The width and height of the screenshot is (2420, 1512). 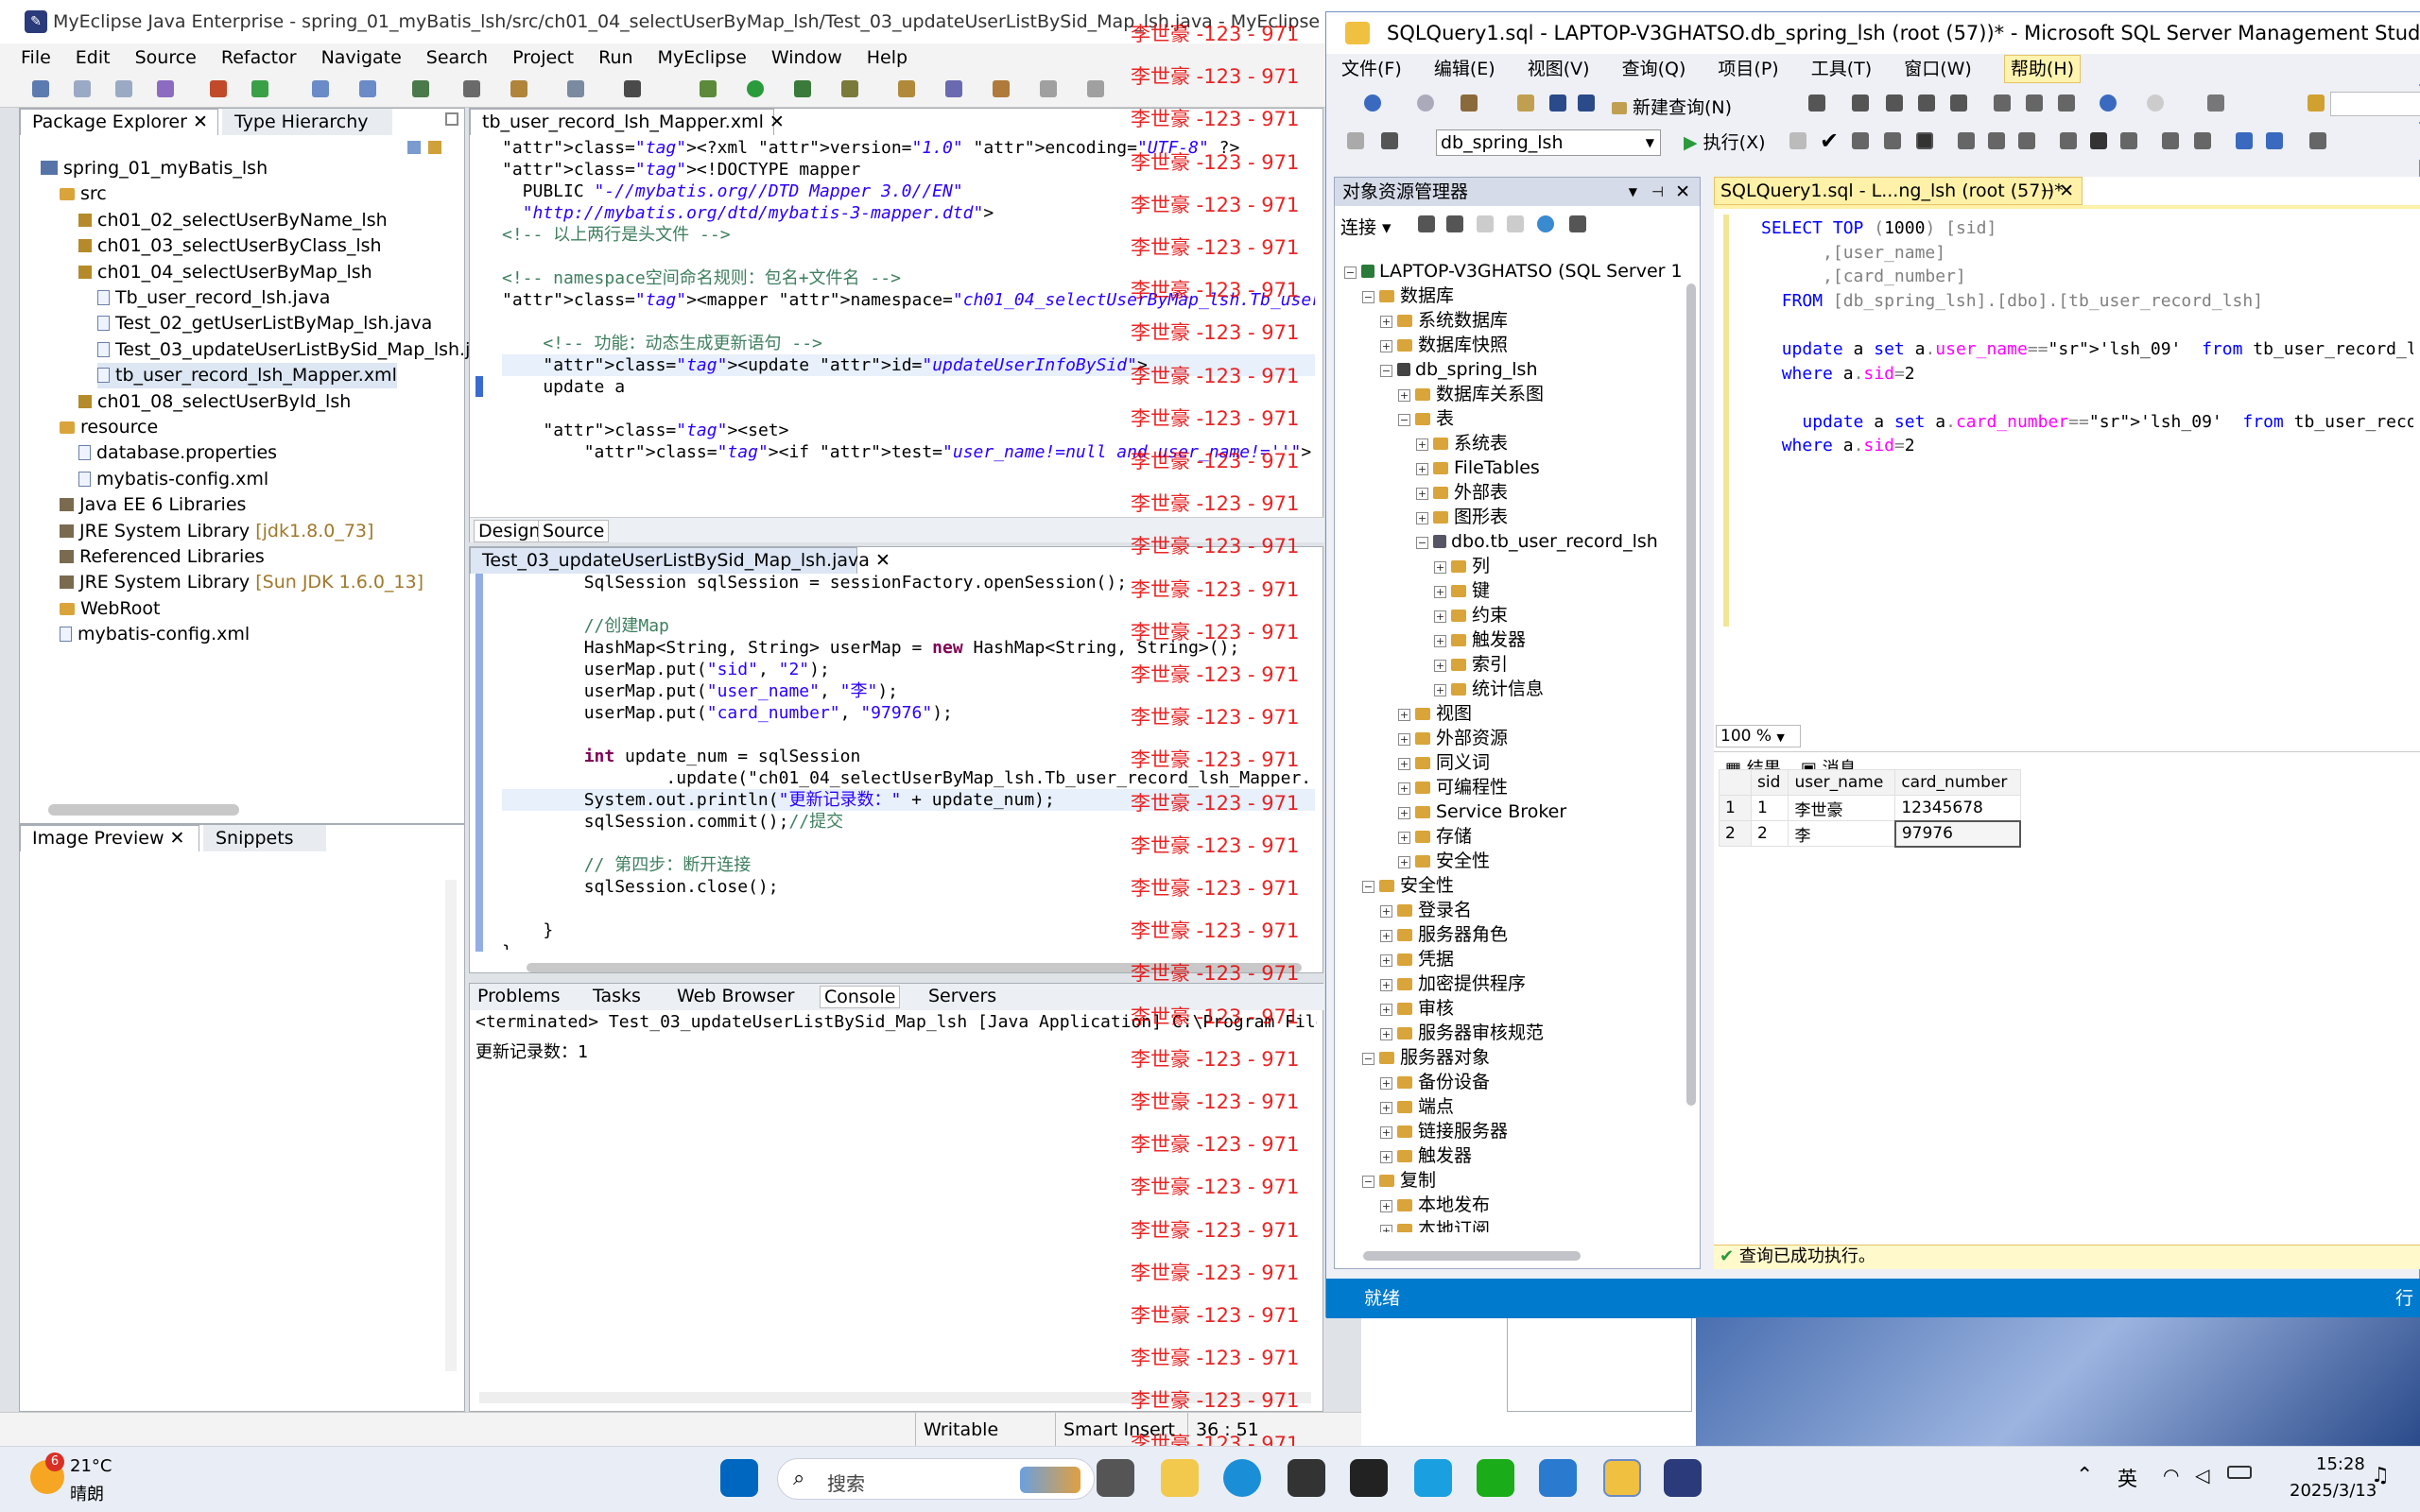 What do you see at coordinates (154, 168) in the screenshot?
I see `tree-item: spring_01_myBatis_lsh` at bounding box center [154, 168].